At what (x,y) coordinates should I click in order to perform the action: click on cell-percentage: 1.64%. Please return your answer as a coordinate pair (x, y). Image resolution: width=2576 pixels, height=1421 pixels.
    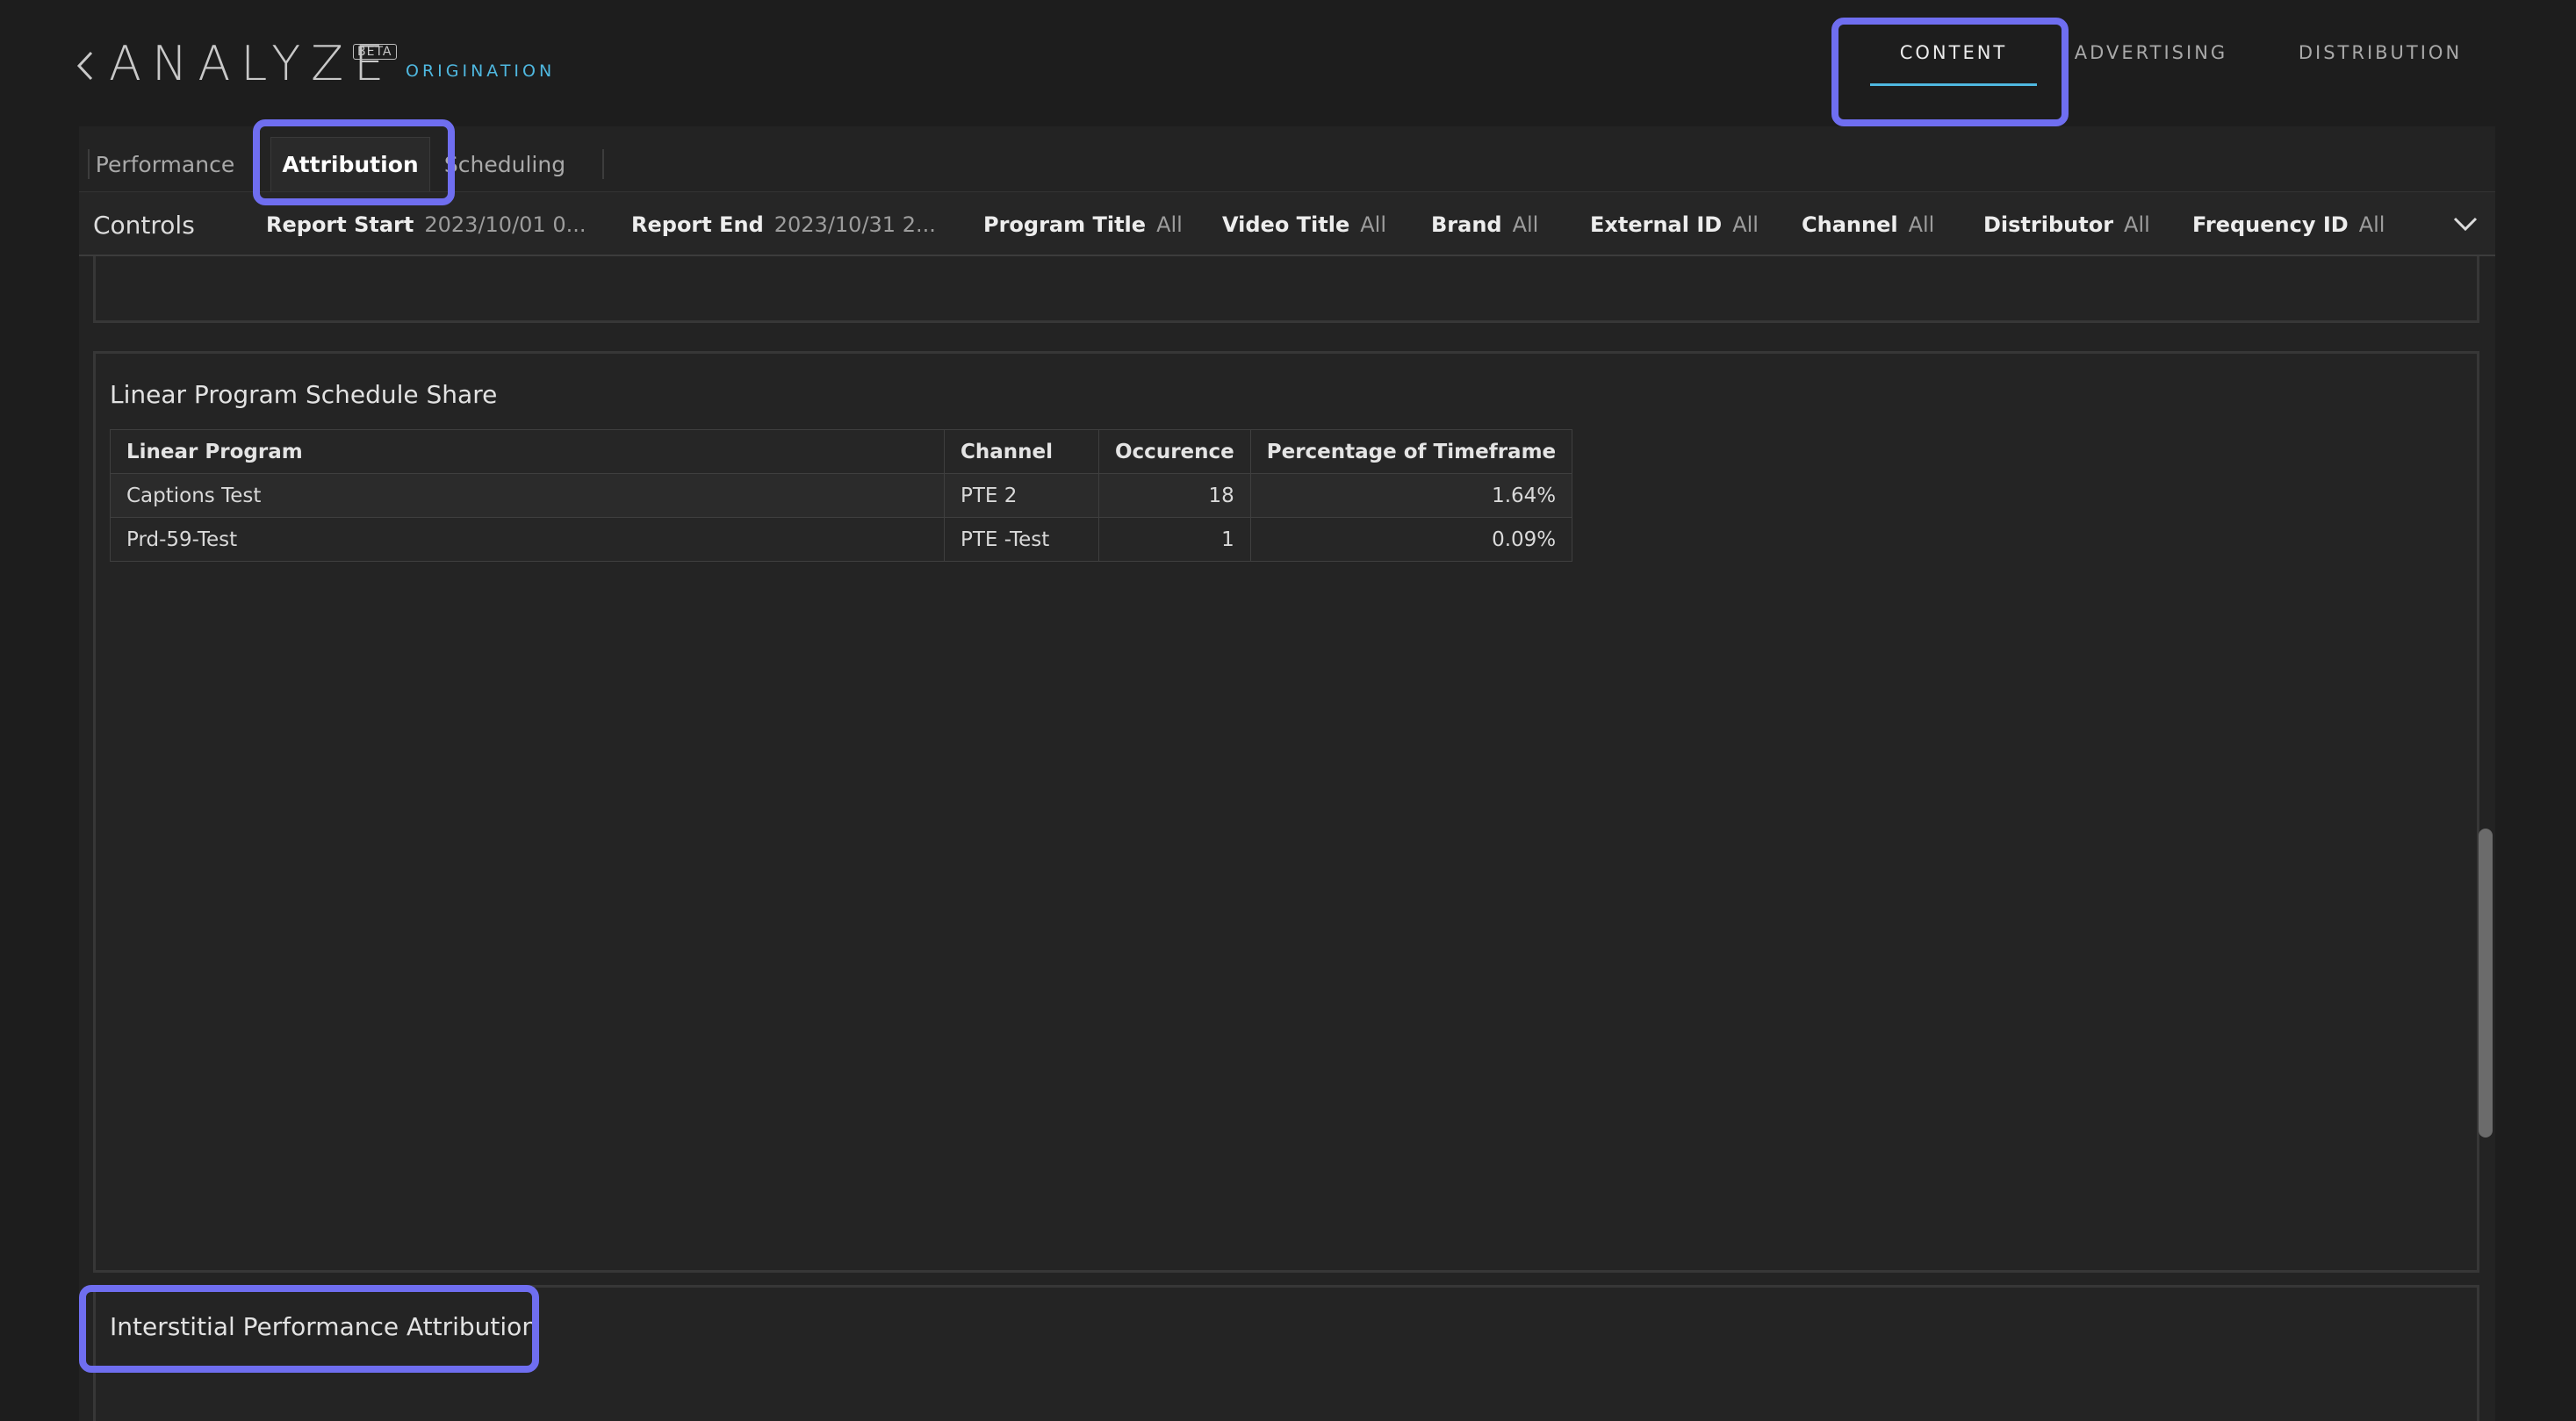
    Looking at the image, I should click on (1411, 495).